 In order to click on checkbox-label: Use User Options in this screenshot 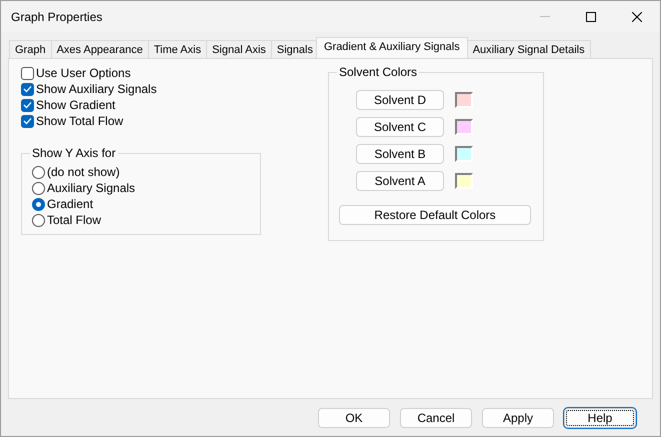, I will do `click(83, 73)`.